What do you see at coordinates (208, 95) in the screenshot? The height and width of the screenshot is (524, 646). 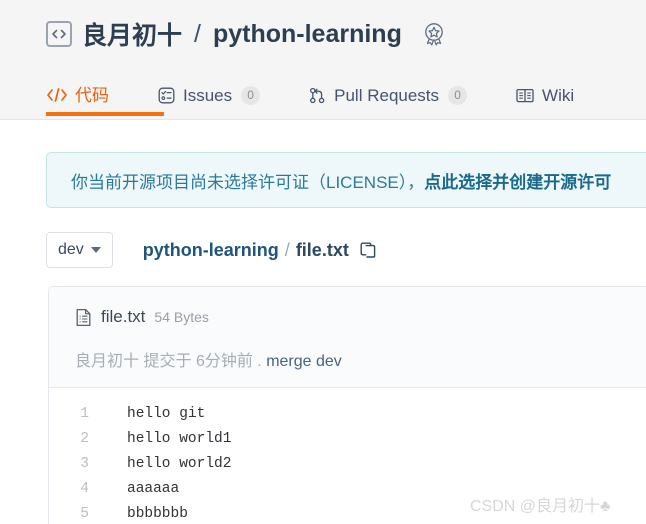 I see `tab-issues-label: Issues` at bounding box center [208, 95].